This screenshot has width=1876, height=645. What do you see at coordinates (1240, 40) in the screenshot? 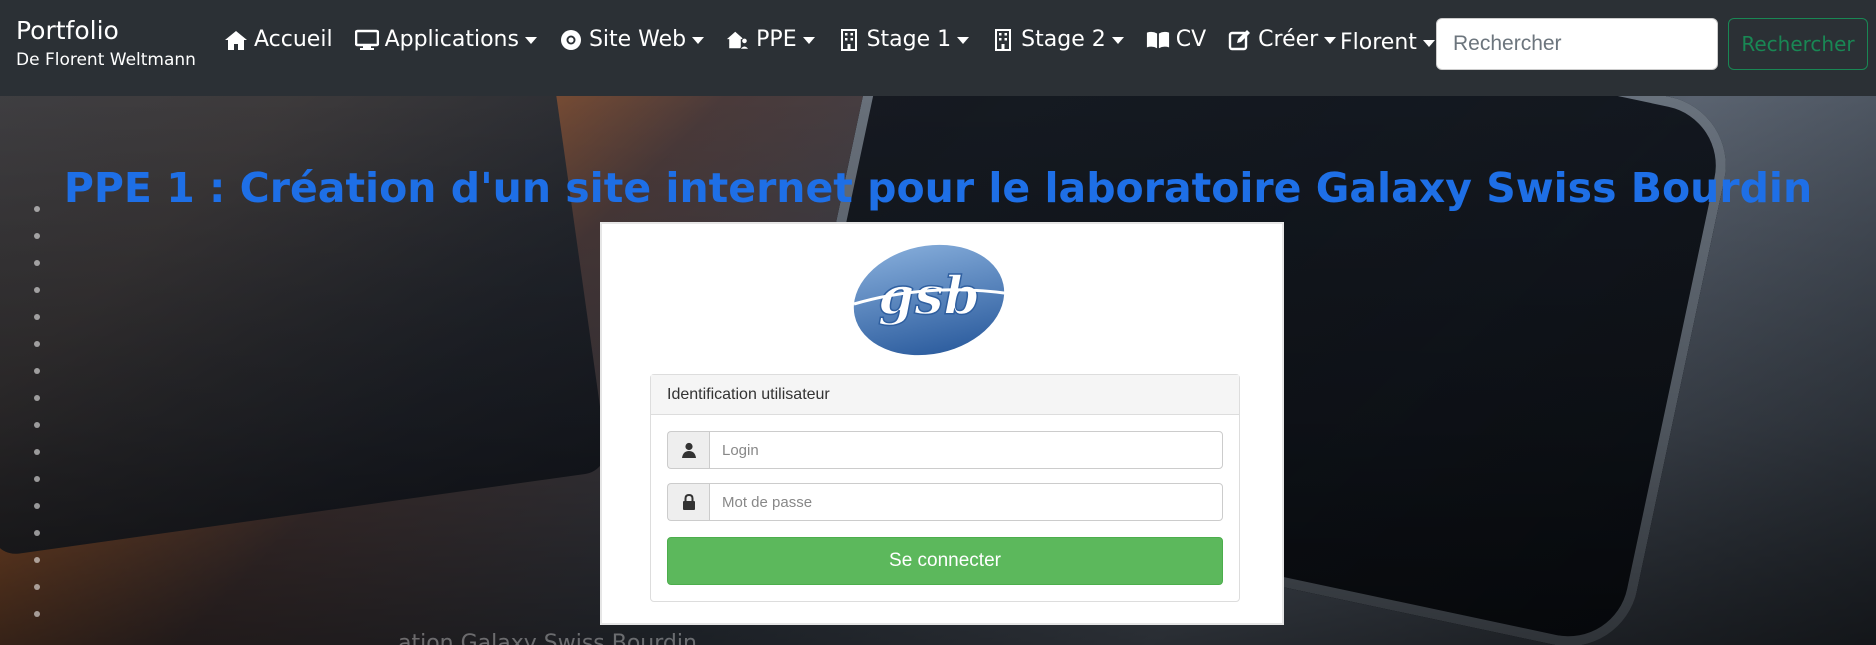
I see `edit-icon` at bounding box center [1240, 40].